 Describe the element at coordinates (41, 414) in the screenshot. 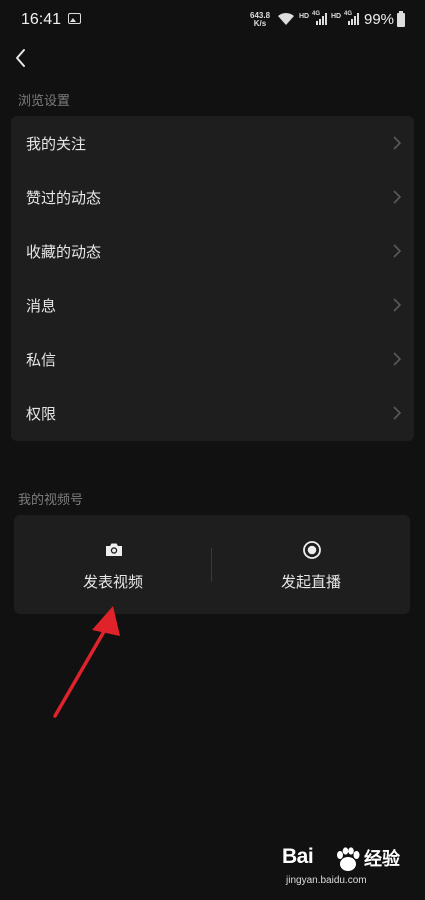

I see `list-item-label: 权限` at that location.